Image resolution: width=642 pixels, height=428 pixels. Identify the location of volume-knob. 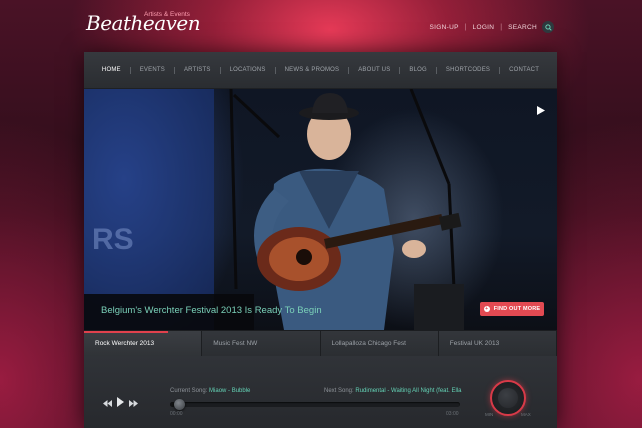
(508, 398).